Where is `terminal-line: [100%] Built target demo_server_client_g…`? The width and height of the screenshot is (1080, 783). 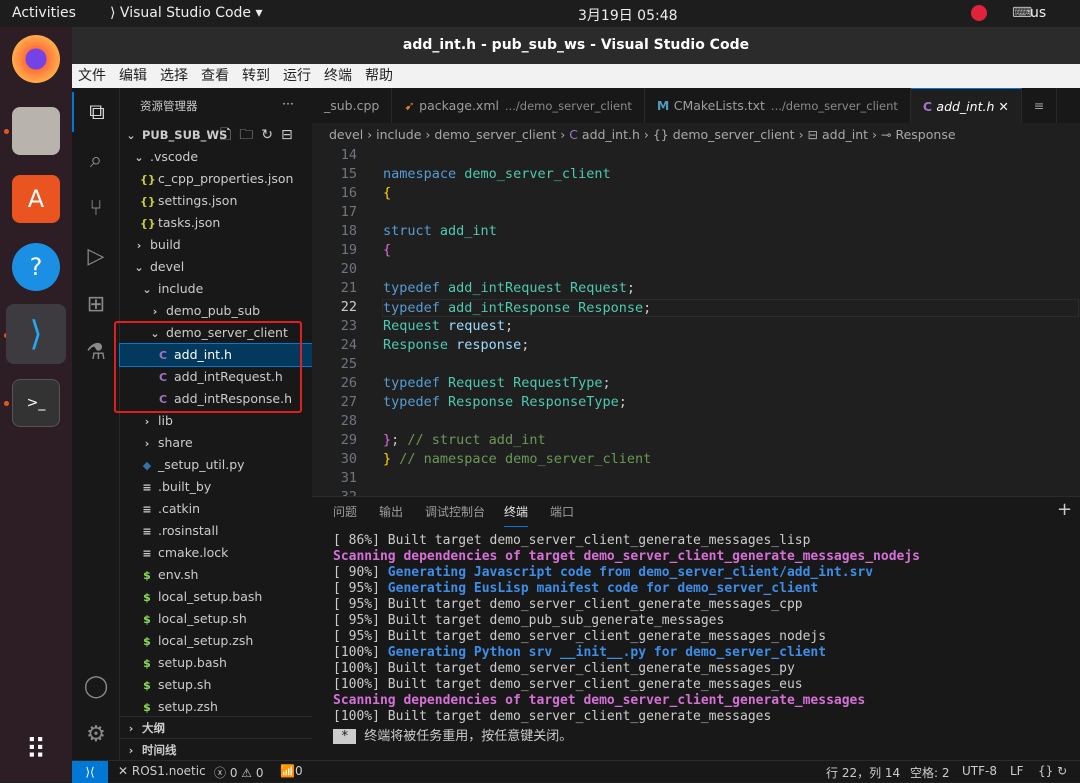 terminal-line: [100%] Built target demo_server_client_g… is located at coordinates (568, 684).